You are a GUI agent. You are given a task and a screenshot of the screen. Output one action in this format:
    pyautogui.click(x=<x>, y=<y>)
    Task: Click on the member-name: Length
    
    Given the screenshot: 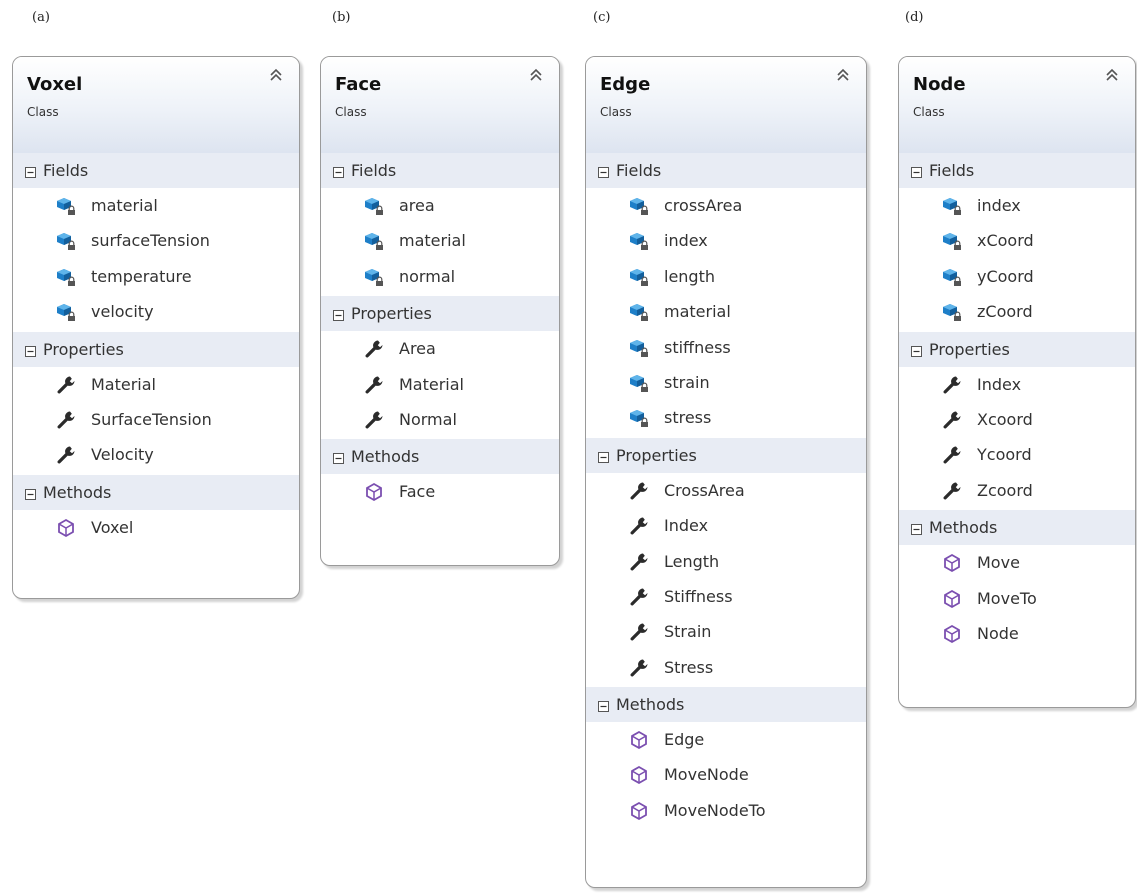 What is the action you would take?
    pyautogui.click(x=692, y=561)
    